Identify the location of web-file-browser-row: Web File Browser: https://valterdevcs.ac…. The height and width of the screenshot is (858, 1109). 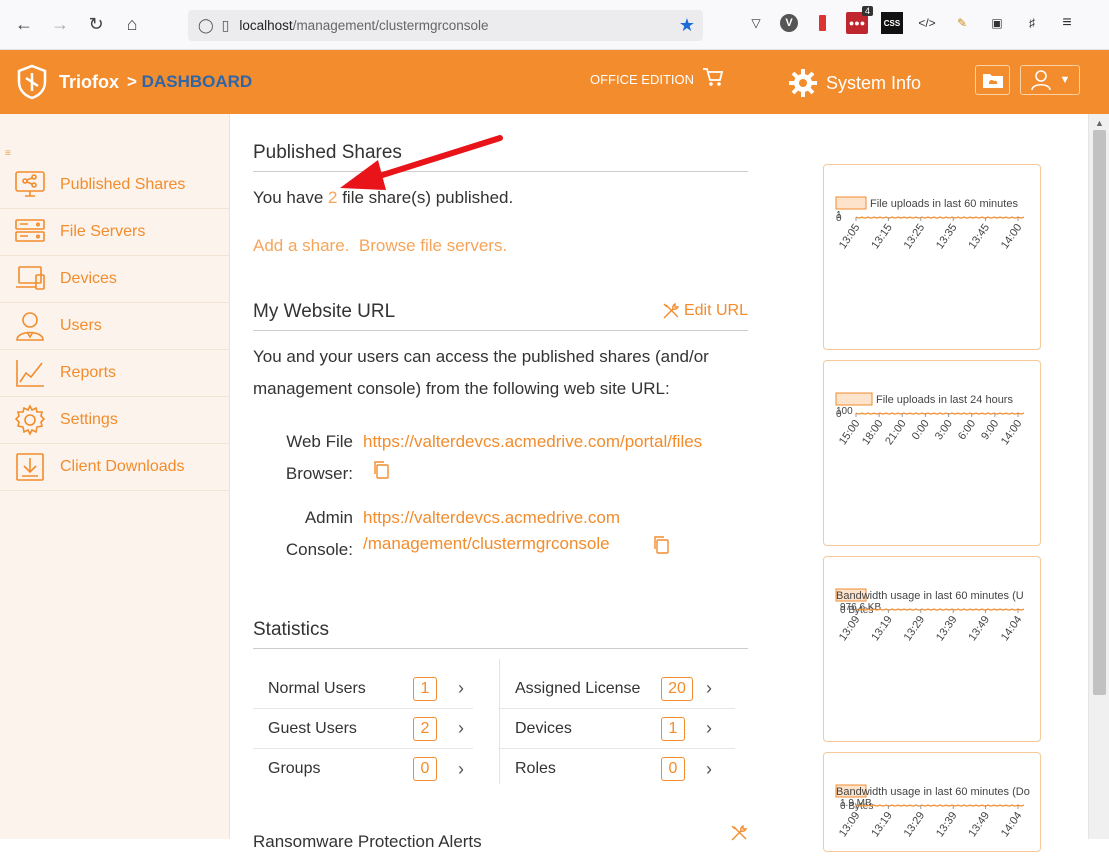
(500, 461).